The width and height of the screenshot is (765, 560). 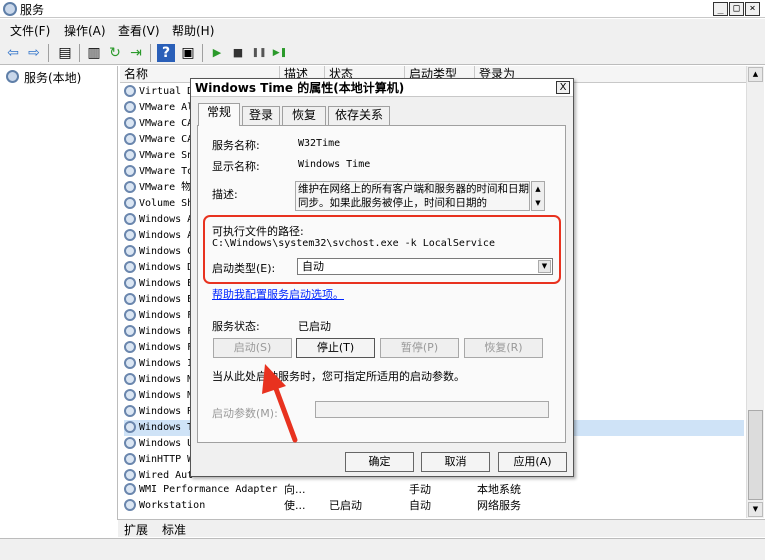 What do you see at coordinates (285, 413) in the screenshot?
I see `annotation-arrow-shaft` at bounding box center [285, 413].